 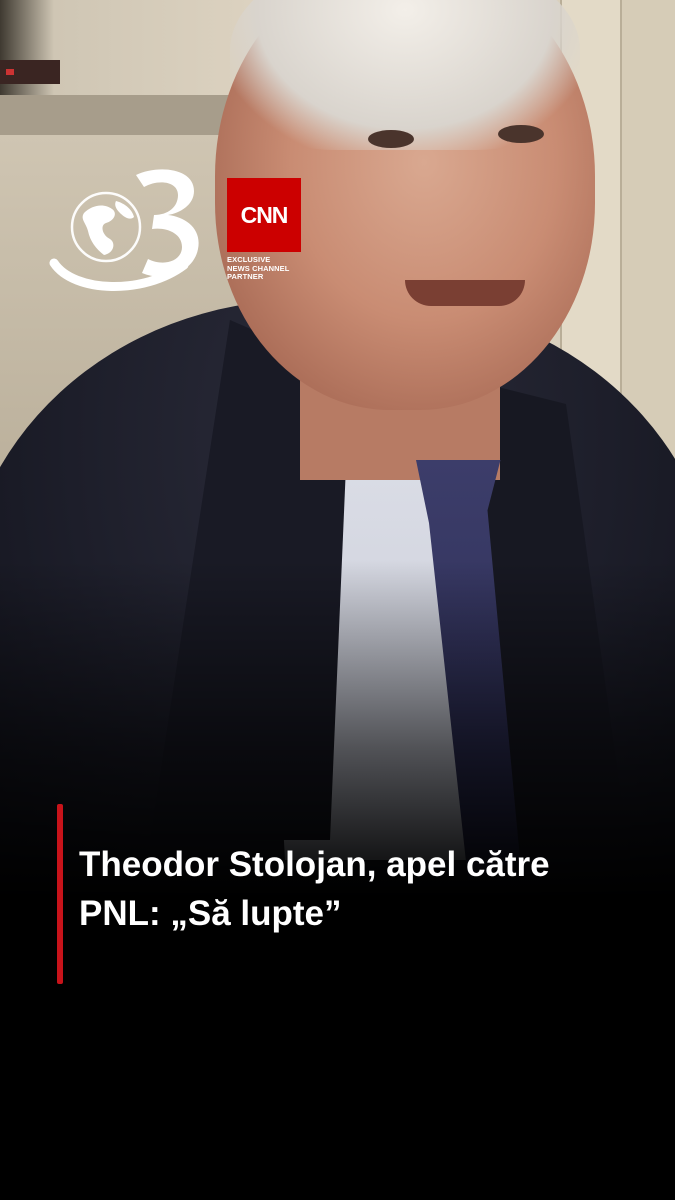 I want to click on eye-right, so click(x=521, y=134).